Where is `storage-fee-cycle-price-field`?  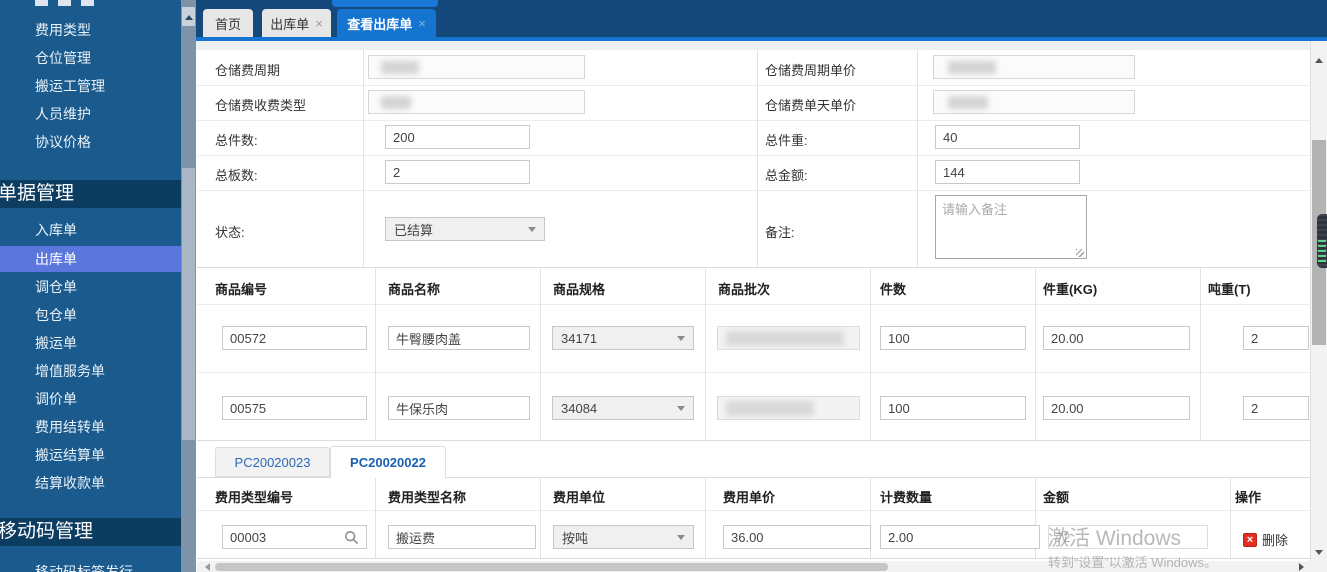
storage-fee-cycle-price-field is located at coordinates (1034, 67).